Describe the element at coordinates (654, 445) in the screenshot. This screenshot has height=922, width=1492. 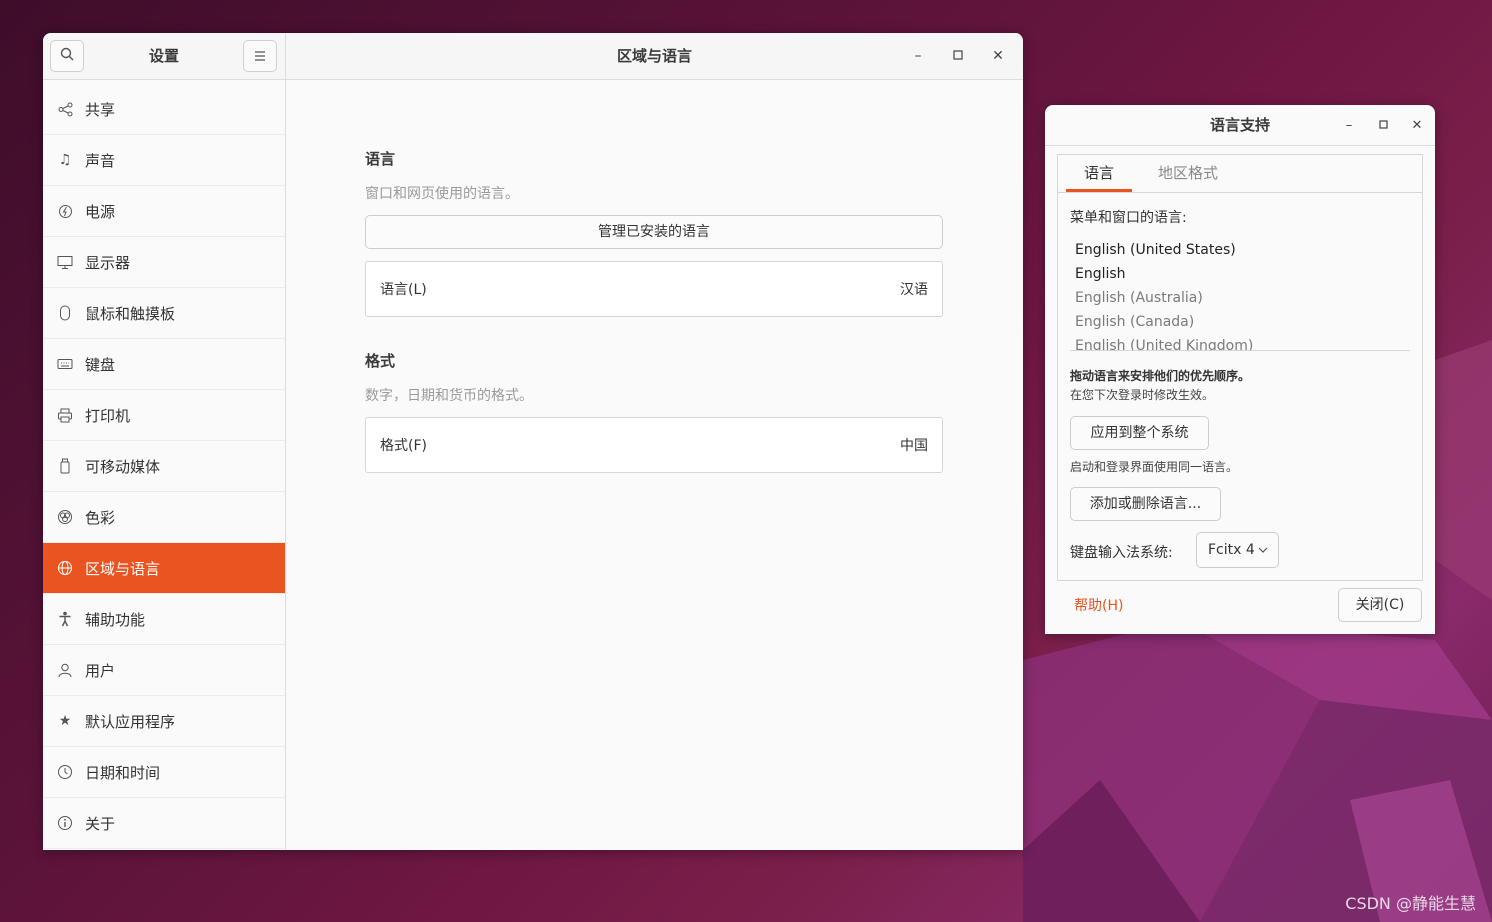
I see `format-row: 格式(F) 中国` at that location.